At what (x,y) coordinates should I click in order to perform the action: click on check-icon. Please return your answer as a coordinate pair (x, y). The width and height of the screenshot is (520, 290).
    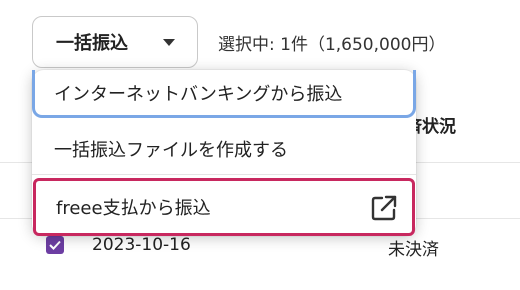
    Looking at the image, I should click on (55, 245).